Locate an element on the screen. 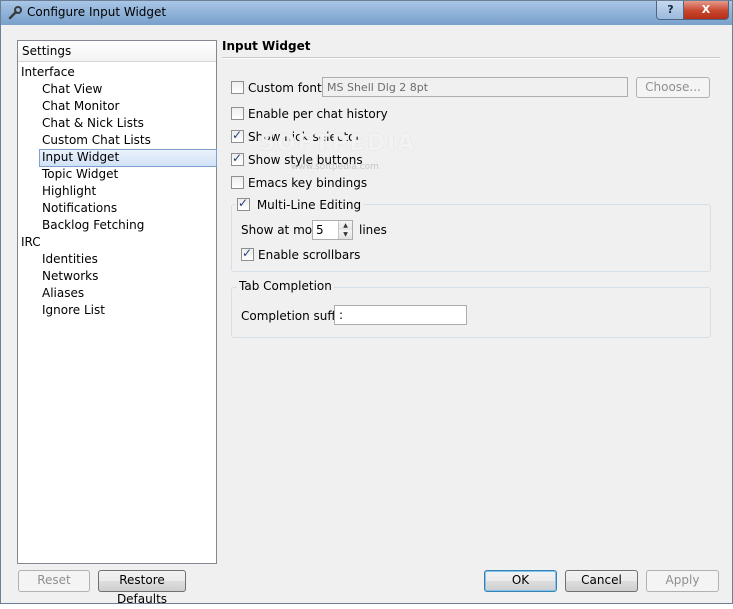 The width and height of the screenshot is (733, 609). cancel-button: Cancel is located at coordinates (601, 581).